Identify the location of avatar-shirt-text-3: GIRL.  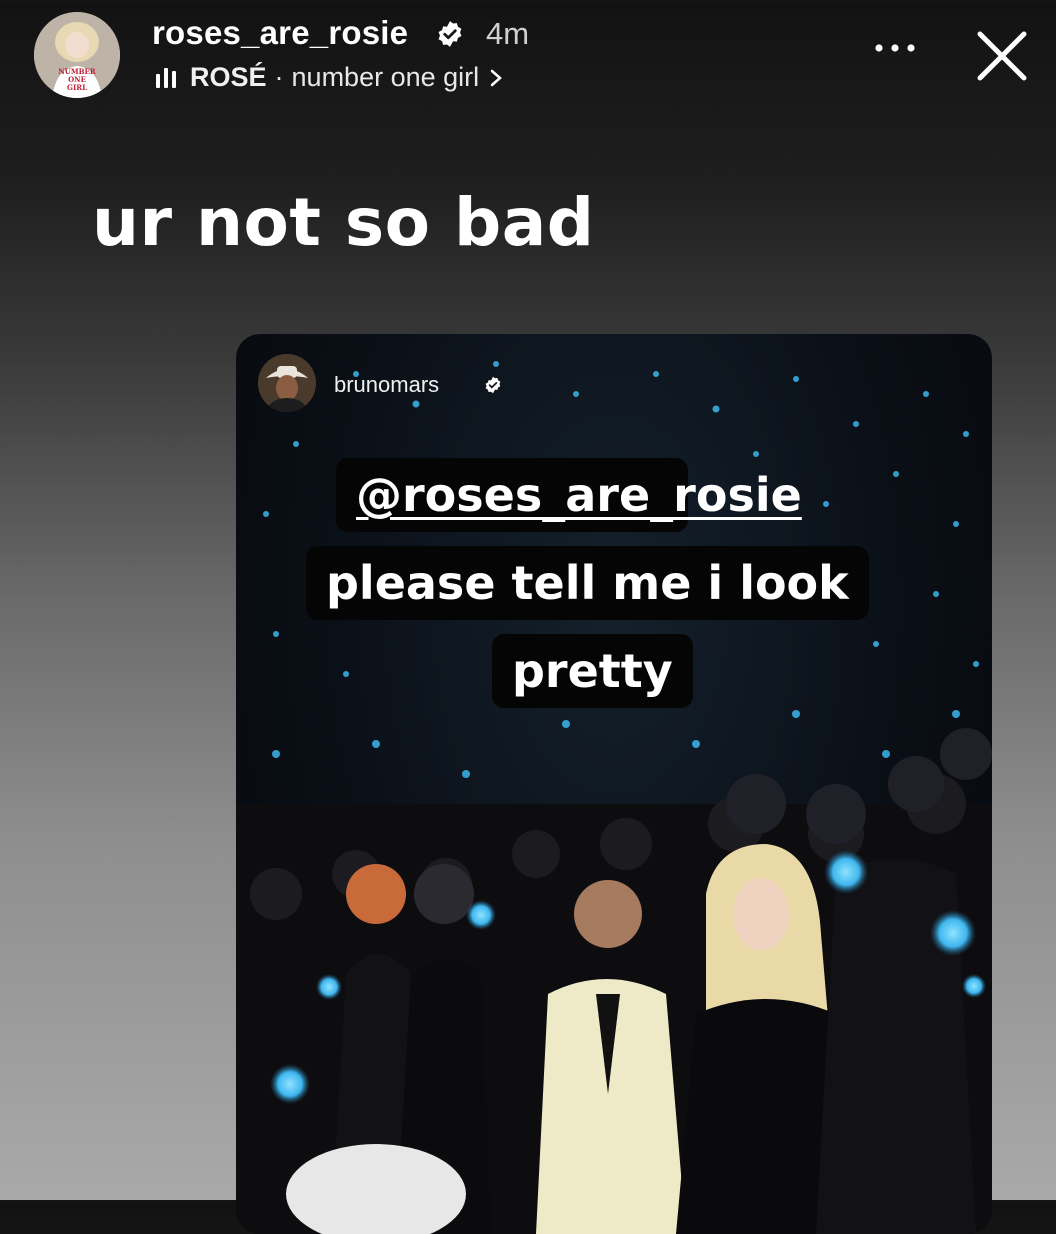
(77, 87).